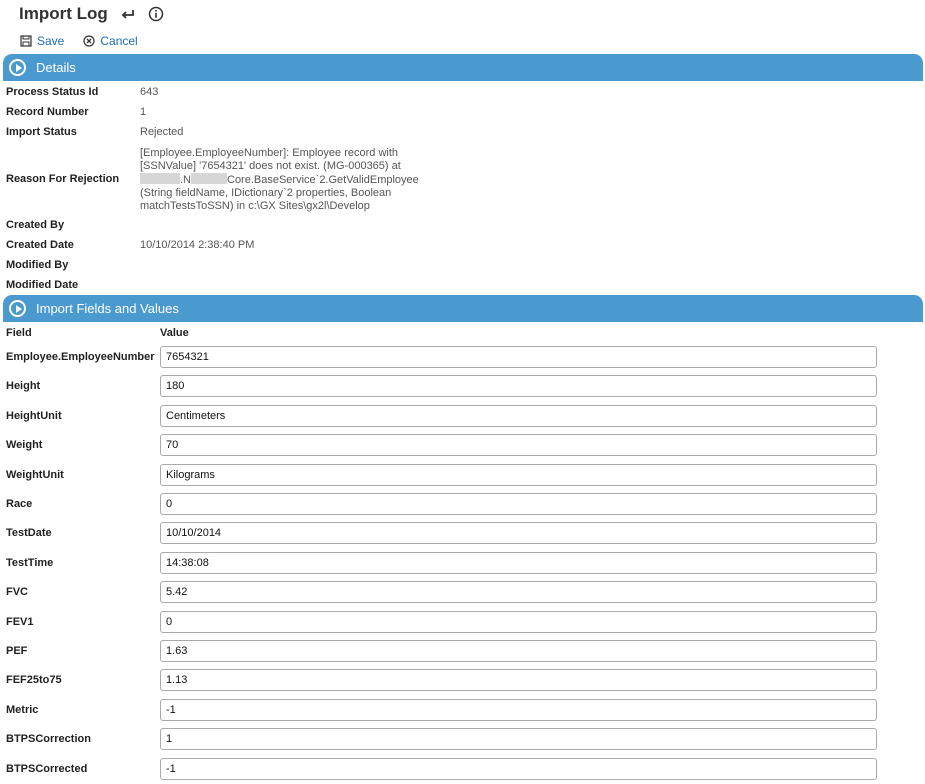 The image size is (925, 784). What do you see at coordinates (463, 67) in the screenshot?
I see `details-section-header: Details` at bounding box center [463, 67].